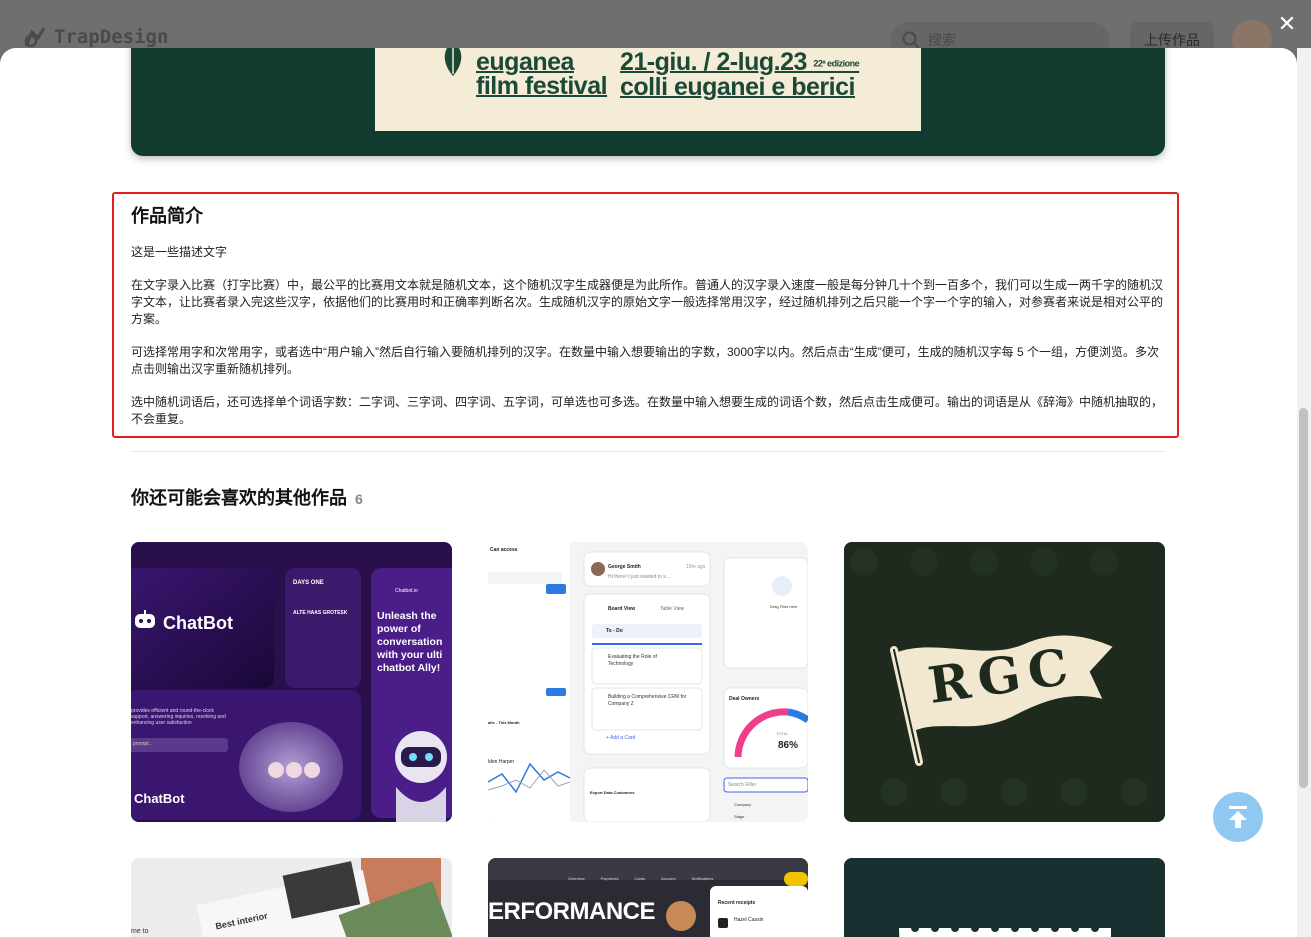  I want to click on poster-dates: 21-giu. / 2-lug.23, so click(713, 62).